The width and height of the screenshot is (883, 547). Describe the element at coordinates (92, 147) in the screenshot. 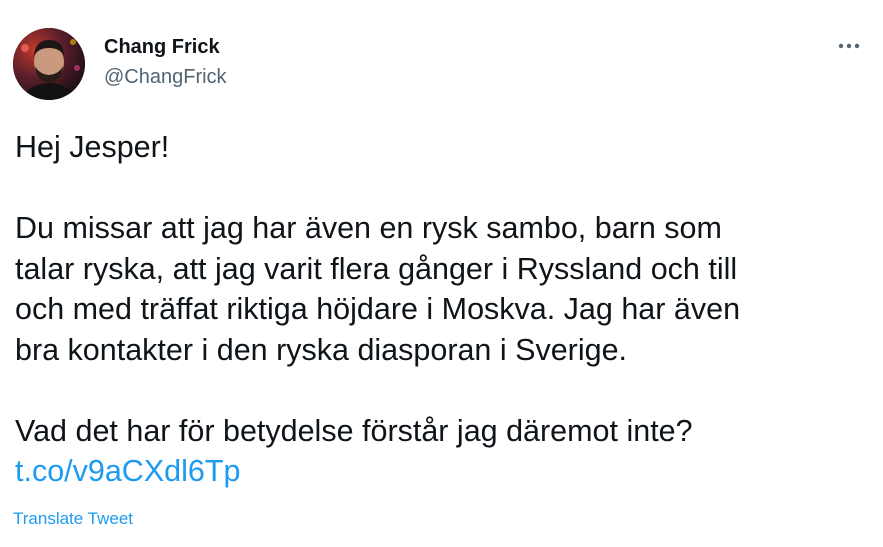

I see `tweet-greeting: Hej Jesper!` at that location.